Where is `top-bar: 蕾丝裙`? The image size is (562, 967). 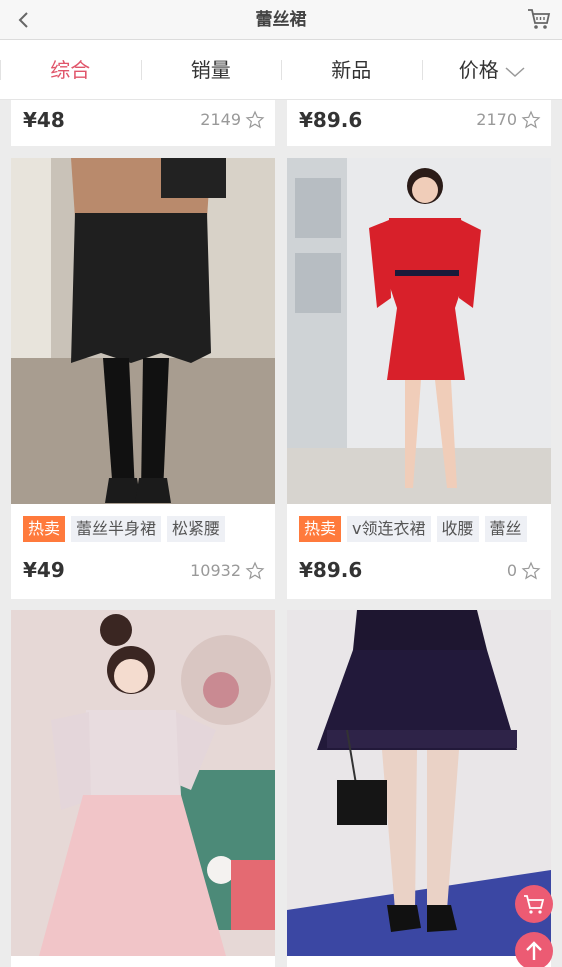 top-bar: 蕾丝裙 is located at coordinates (281, 20).